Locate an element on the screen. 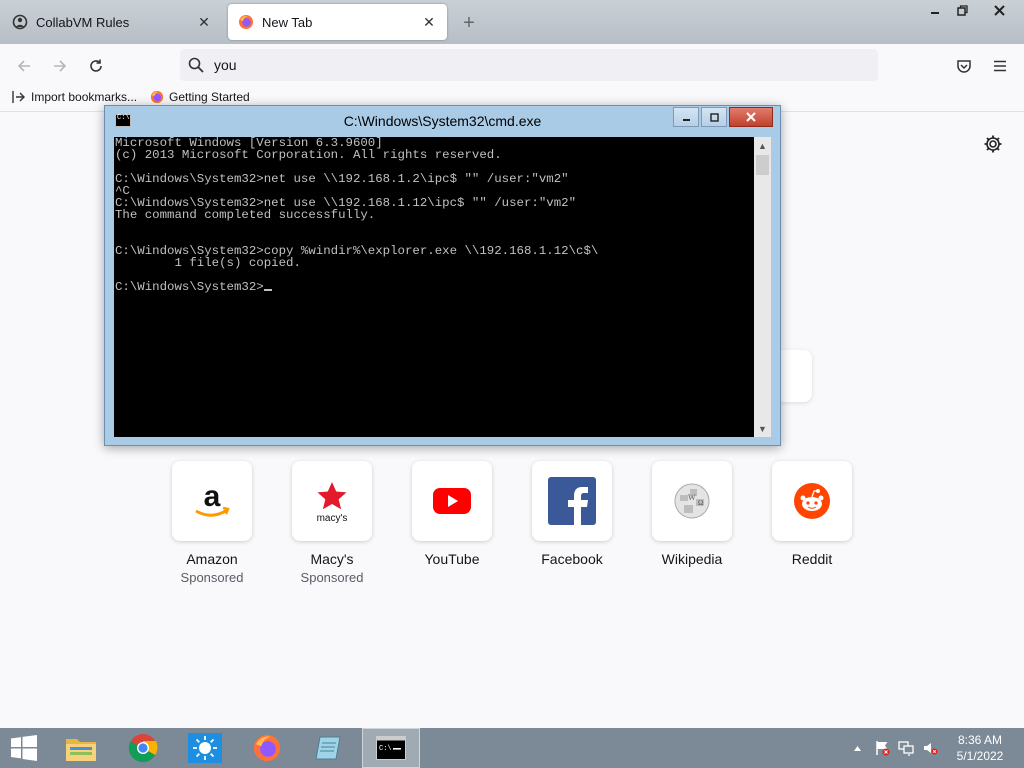 This screenshot has width=1024, height=768. tab-strip: CollabVM Rules ✕ New Tab ✕ + is located at coordinates (512, 22).